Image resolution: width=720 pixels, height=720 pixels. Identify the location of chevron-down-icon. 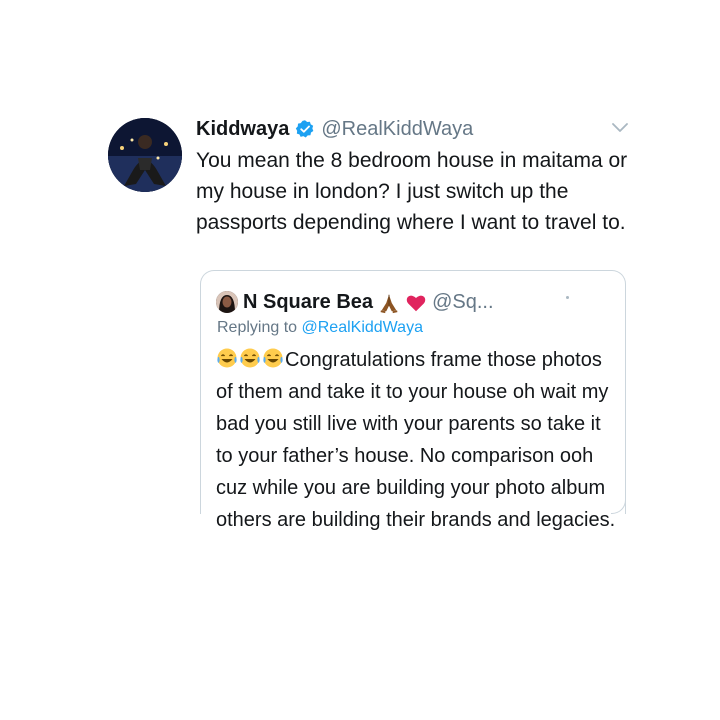
(620, 128).